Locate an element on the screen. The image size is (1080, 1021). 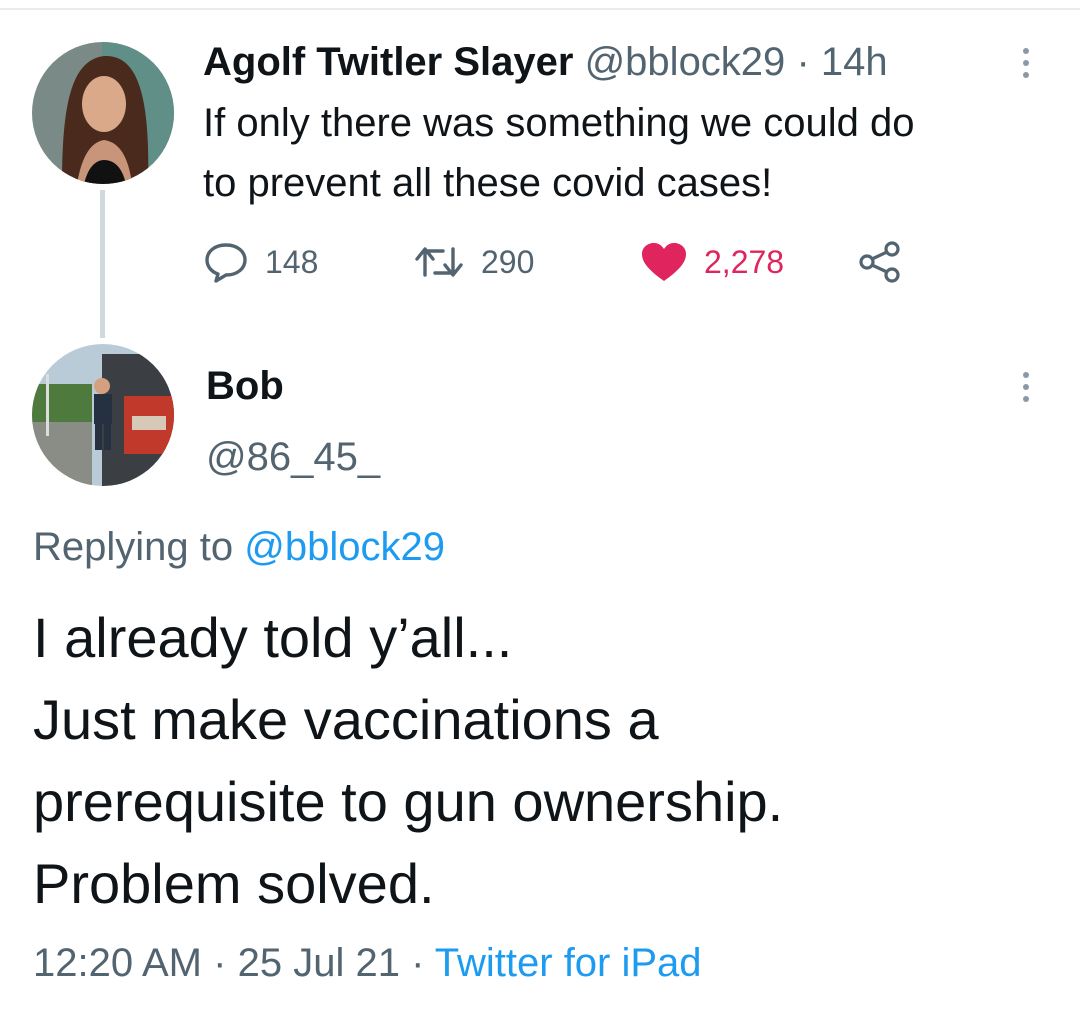
reply-tweet-line: prerequisite to gun ownership. is located at coordinates (408, 801).